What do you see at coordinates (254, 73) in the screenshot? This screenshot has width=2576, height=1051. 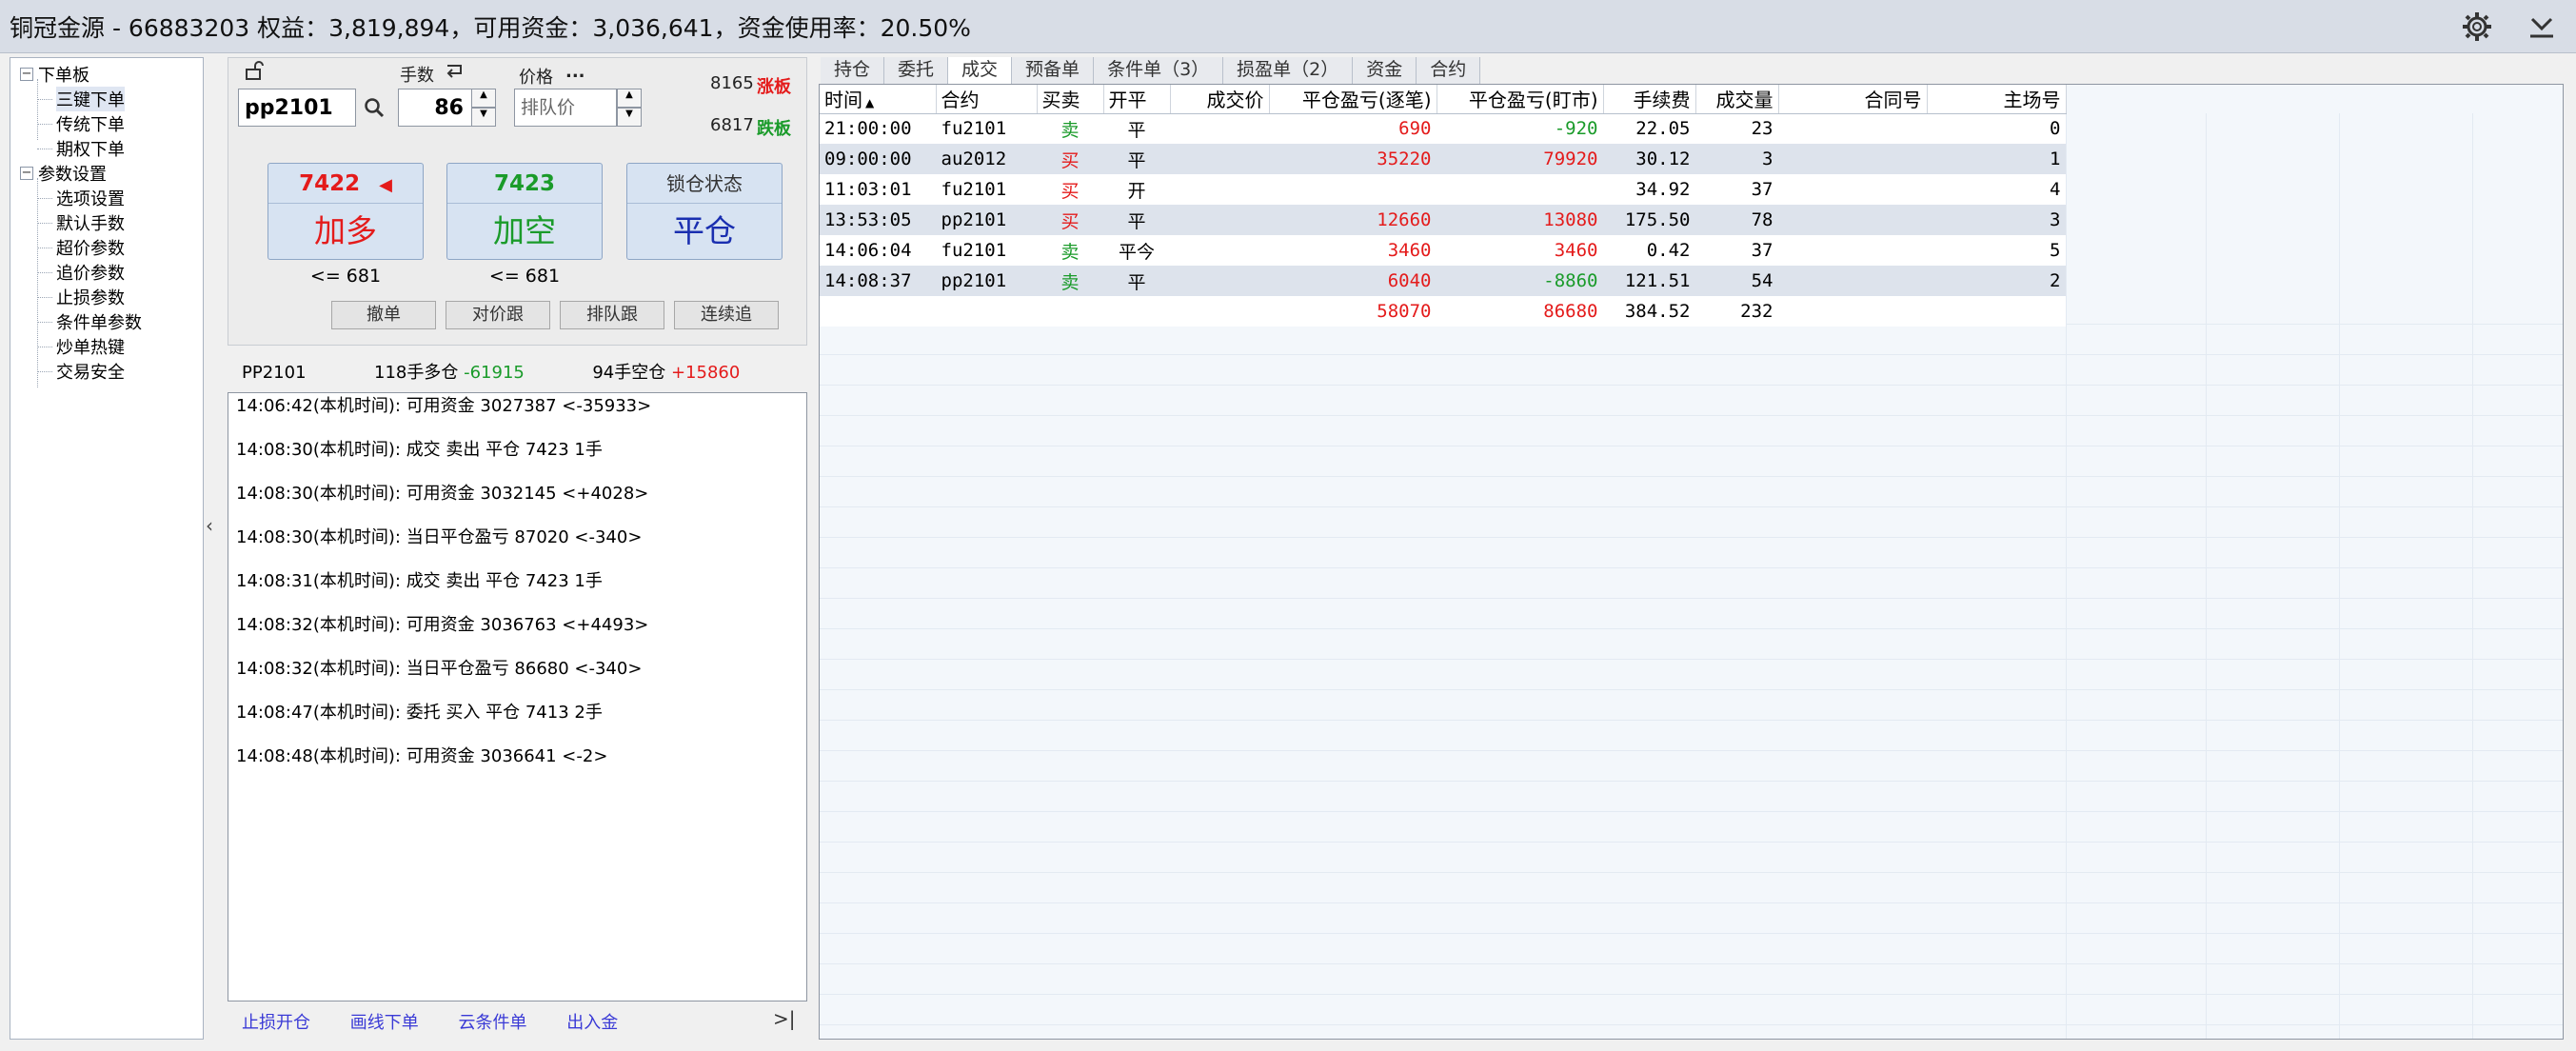 I see `unlock-icon` at bounding box center [254, 73].